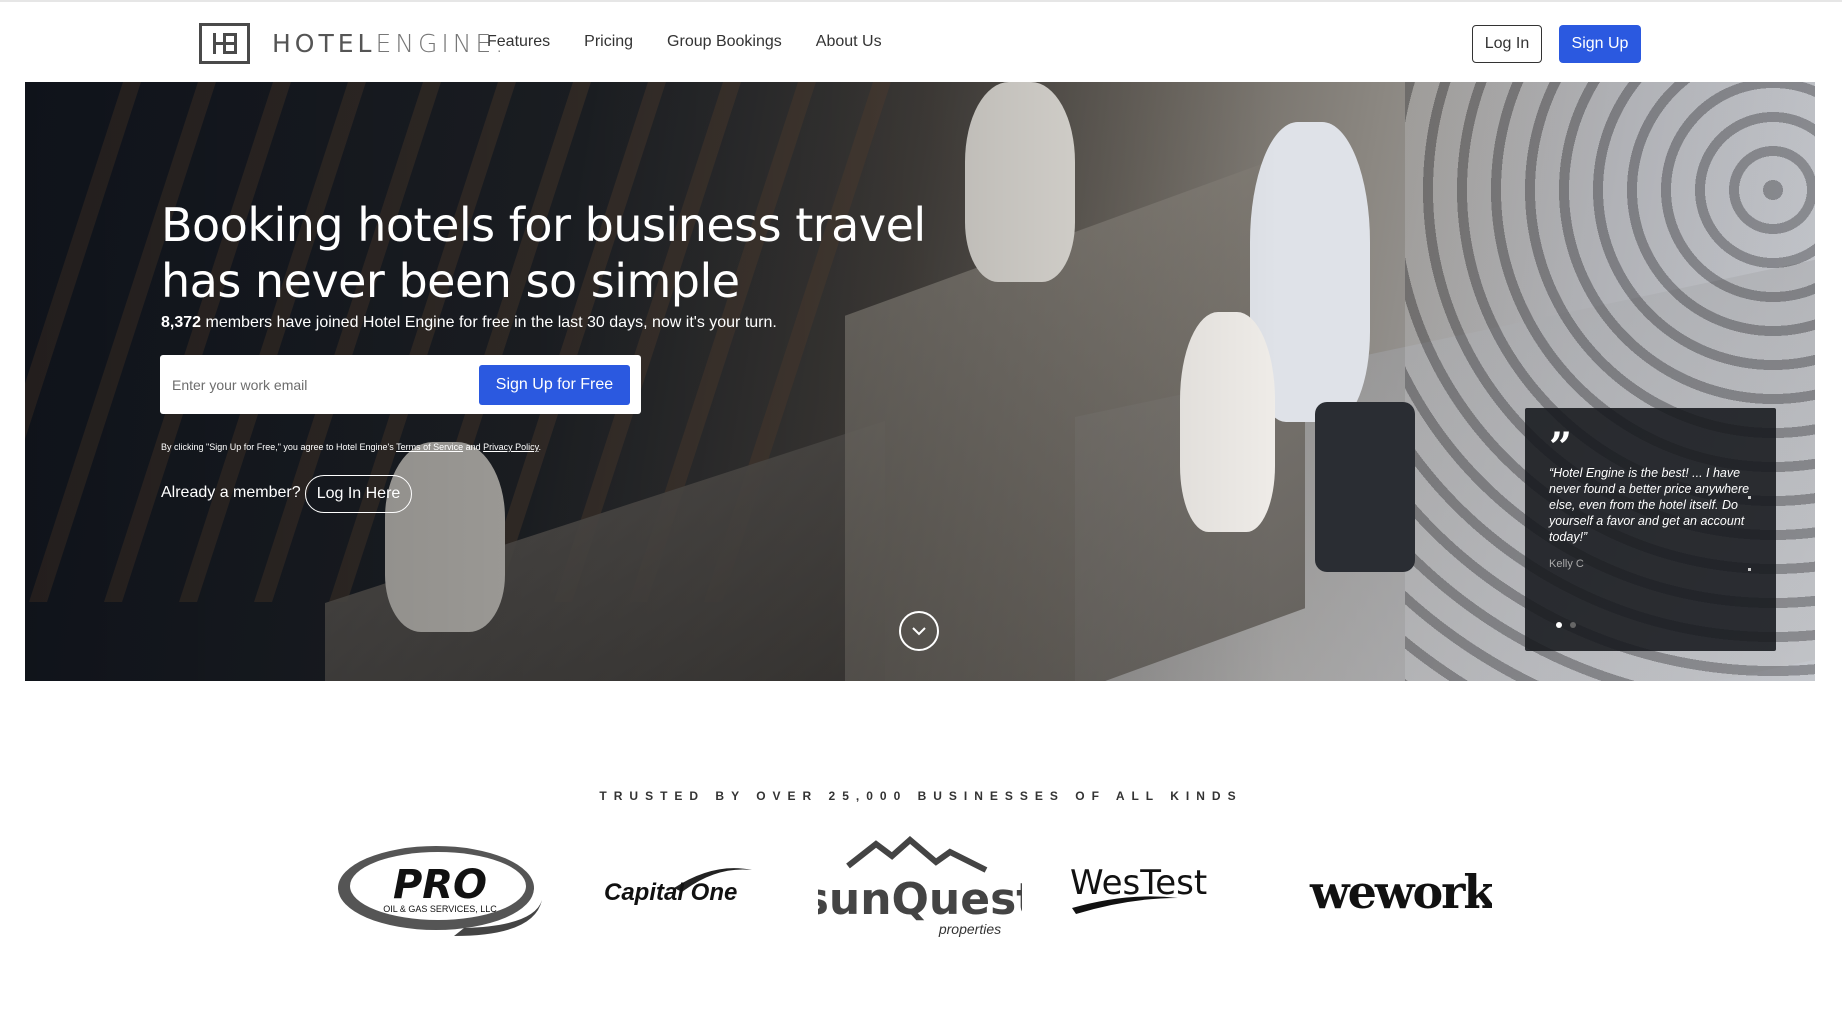  Describe the element at coordinates (440, 909) in the screenshot. I see `svg-text: OIL & GAS SERVICES, LLC` at that location.